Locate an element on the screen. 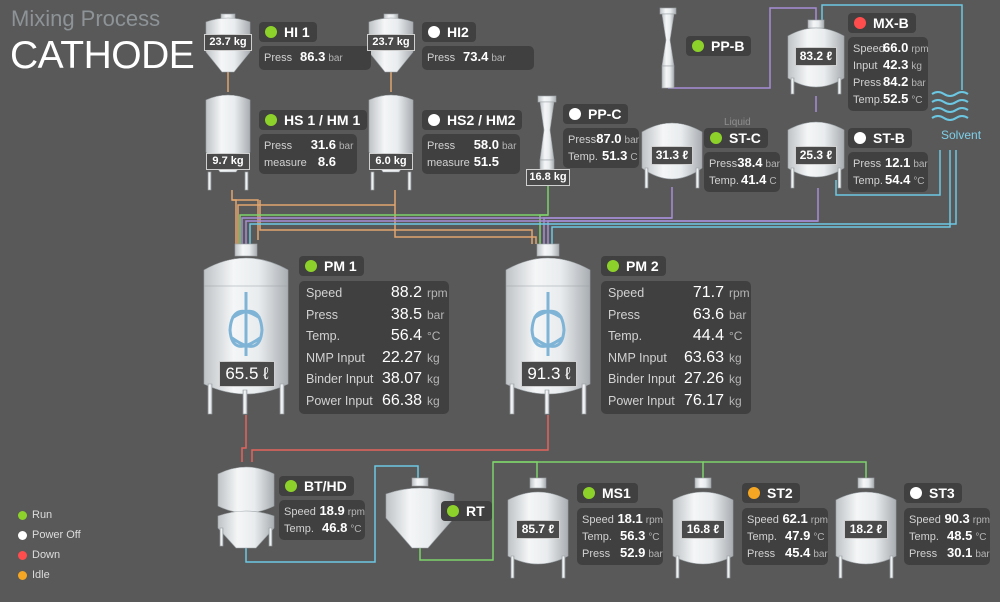  volume-readout-st-c: 31.3 ℓ is located at coordinates (672, 155).